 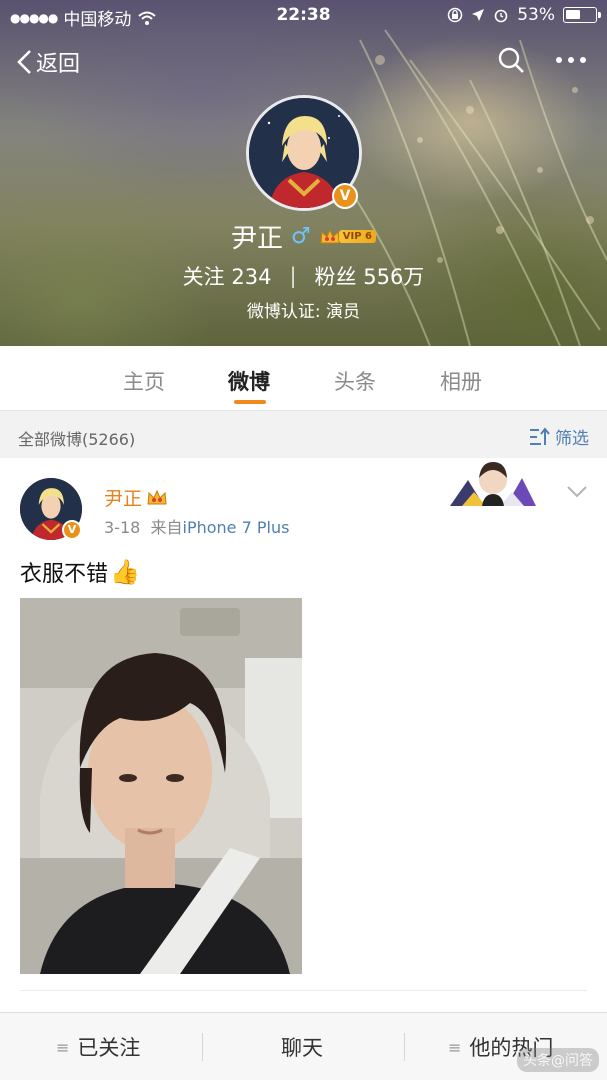 I want to click on active-tab-indicator, so click(x=250, y=402).